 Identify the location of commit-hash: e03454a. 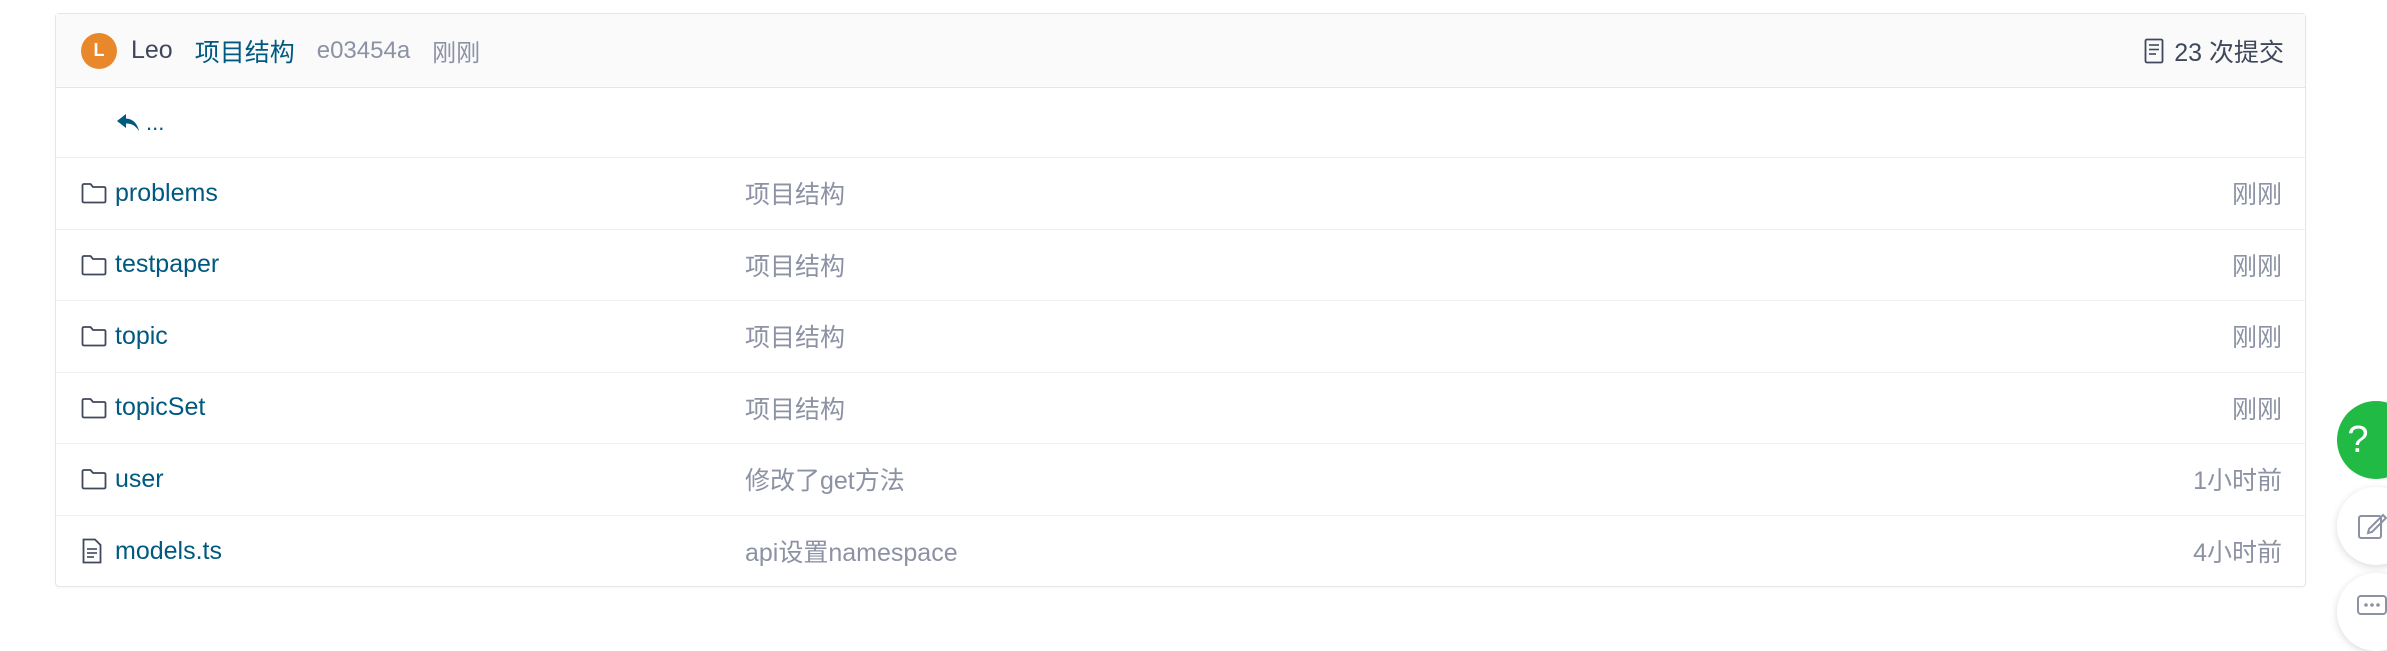
(363, 51).